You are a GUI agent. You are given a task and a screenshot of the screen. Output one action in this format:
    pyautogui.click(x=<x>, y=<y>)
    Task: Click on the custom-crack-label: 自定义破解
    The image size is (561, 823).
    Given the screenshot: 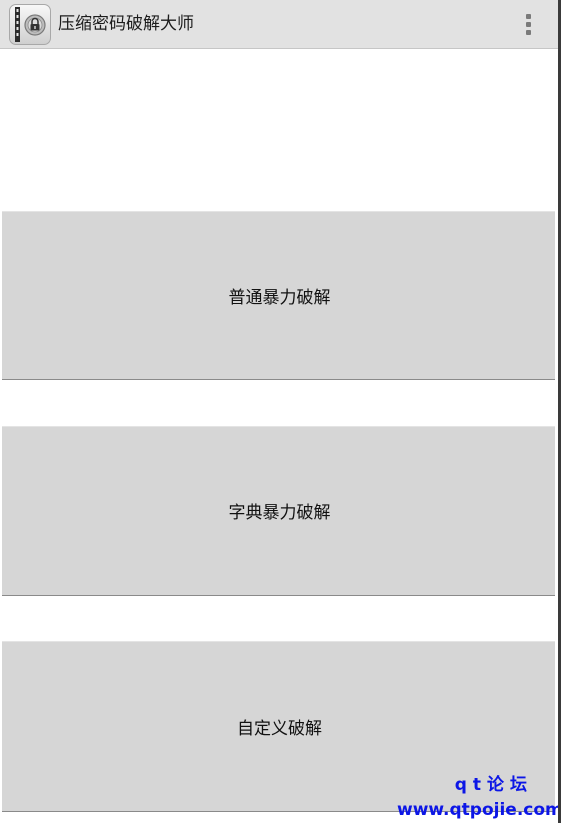 What is the action you would take?
    pyautogui.click(x=279, y=728)
    